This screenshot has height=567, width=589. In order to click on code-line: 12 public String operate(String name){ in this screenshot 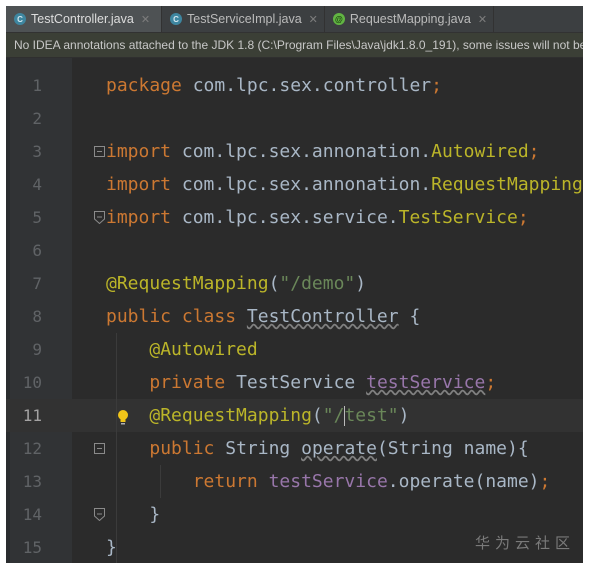, I will do `click(294, 448)`.